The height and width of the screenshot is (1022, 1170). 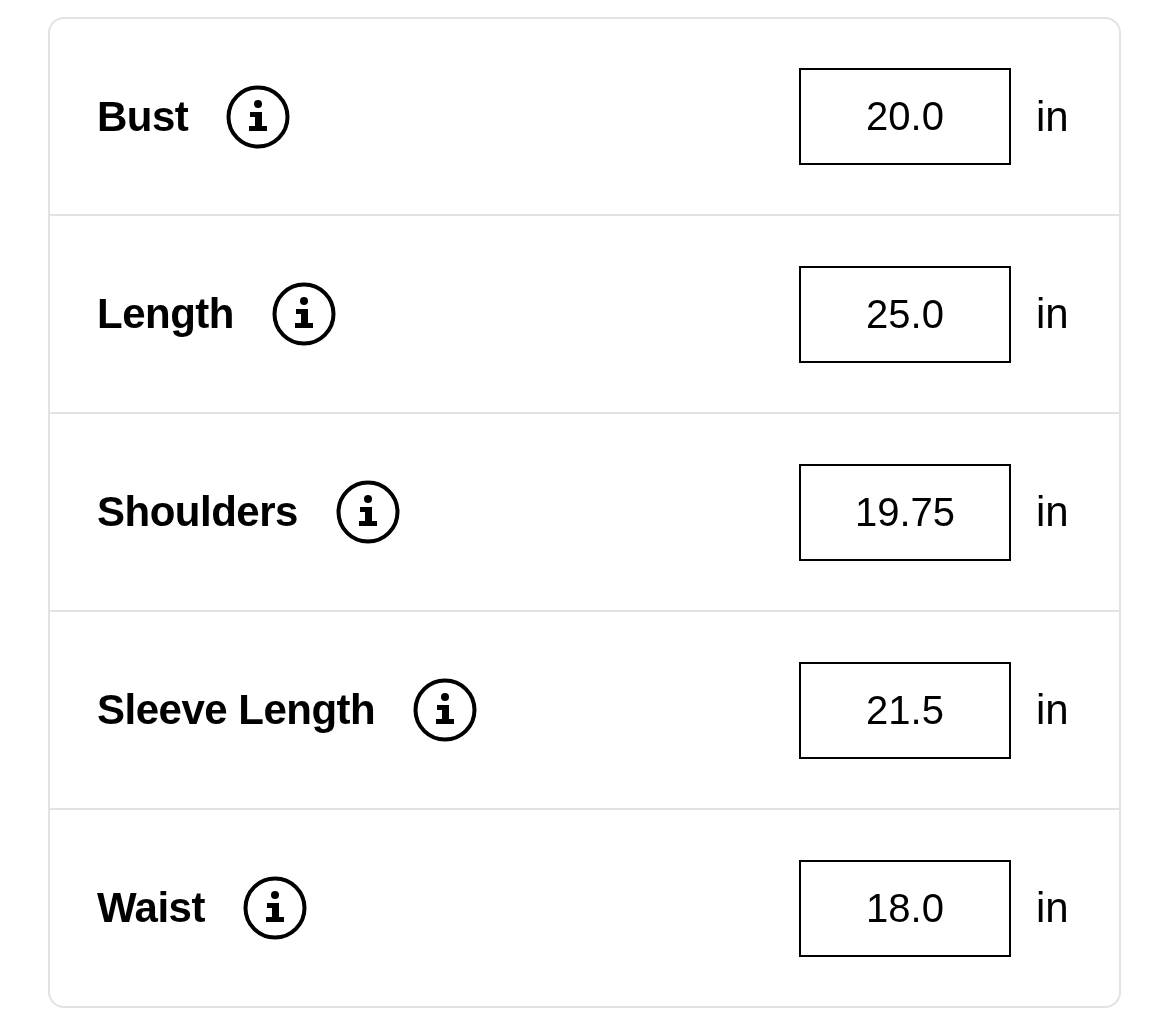 I want to click on measurement-input: 18.0, so click(x=905, y=908).